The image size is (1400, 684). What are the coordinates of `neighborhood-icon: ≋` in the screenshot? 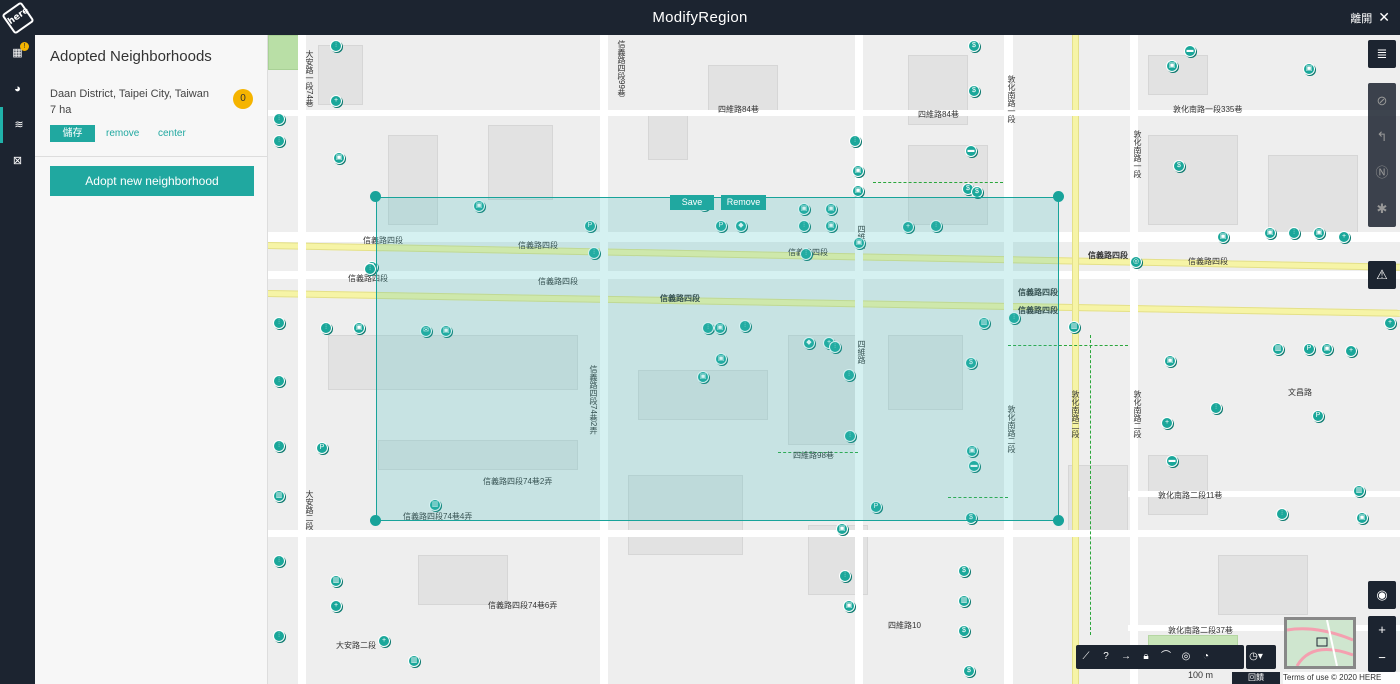 It's located at (19, 125).